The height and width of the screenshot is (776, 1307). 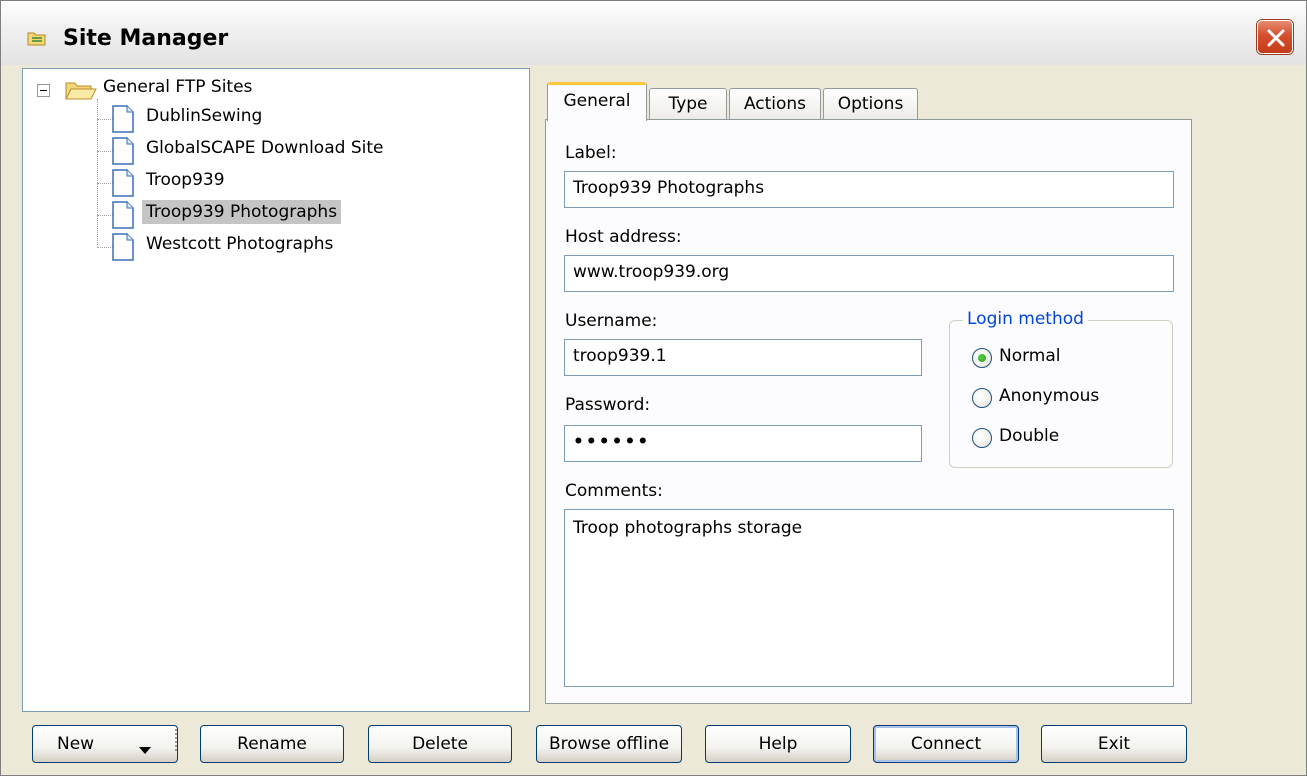 What do you see at coordinates (240, 244) in the screenshot?
I see `tree-item-label: Westcott Photographs` at bounding box center [240, 244].